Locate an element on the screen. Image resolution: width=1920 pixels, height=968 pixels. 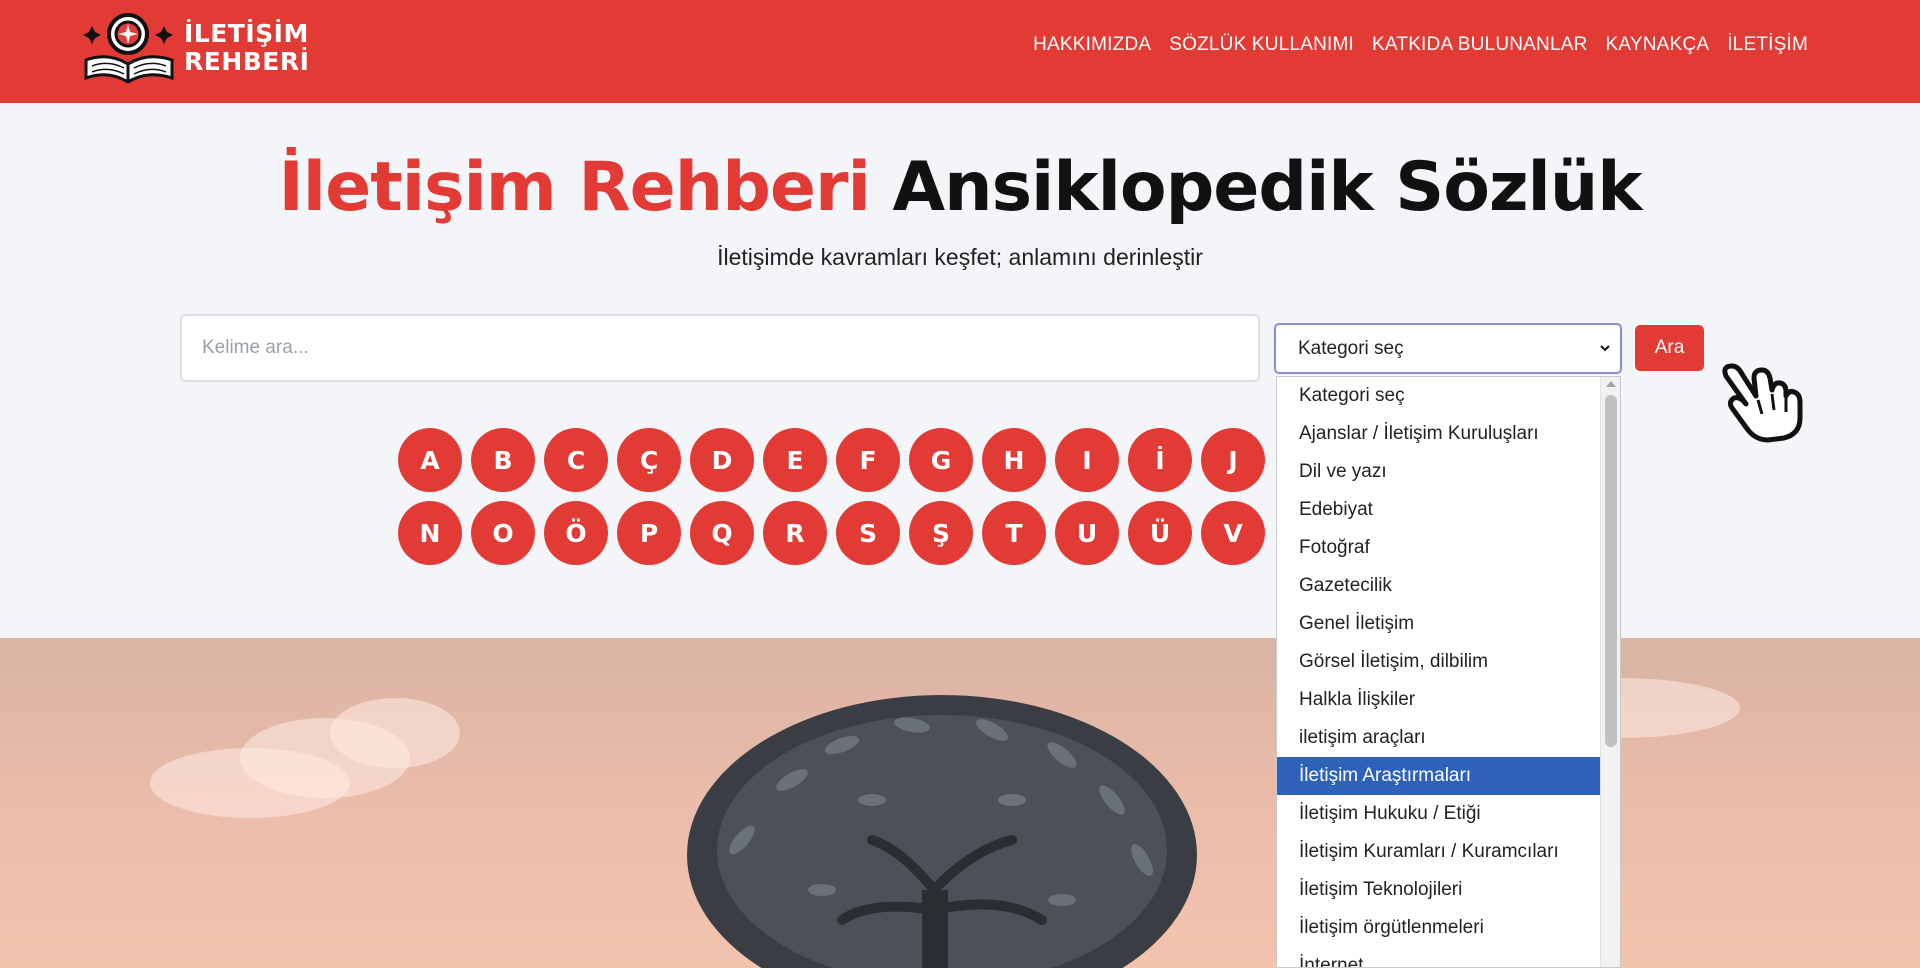
dropdown-option: Edebiyat is located at coordinates (1439, 510).